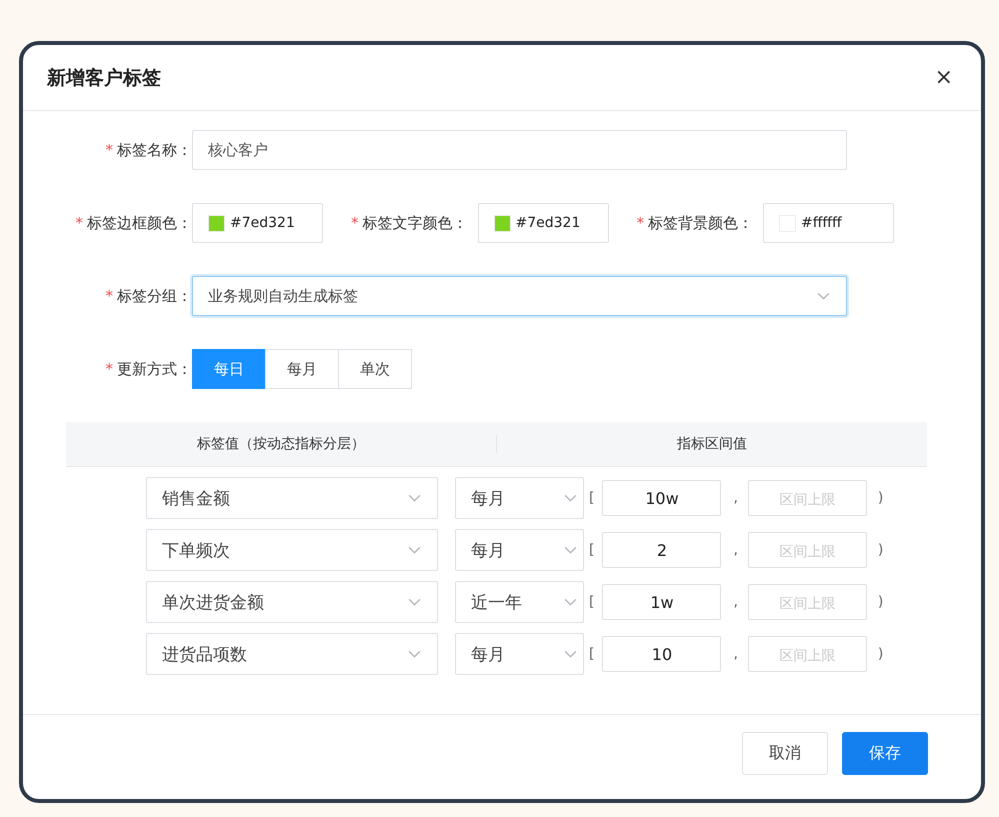 The height and width of the screenshot is (817, 999). Describe the element at coordinates (139, 223) in the screenshot. I see `field-label: 标签边框颜色：` at that location.